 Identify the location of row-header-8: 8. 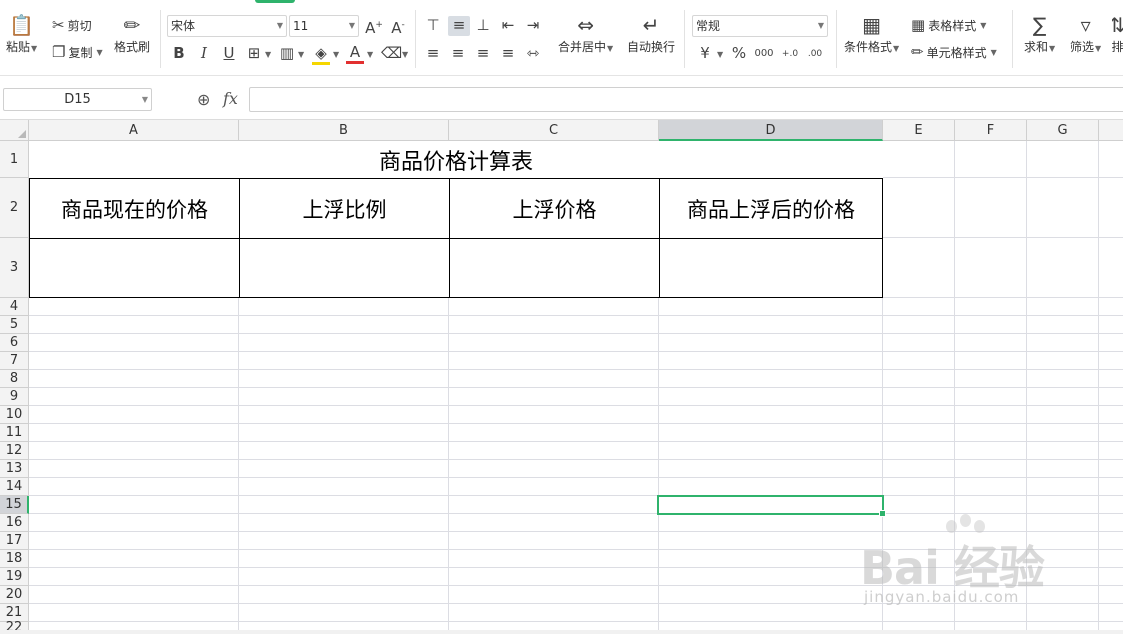
(14, 379).